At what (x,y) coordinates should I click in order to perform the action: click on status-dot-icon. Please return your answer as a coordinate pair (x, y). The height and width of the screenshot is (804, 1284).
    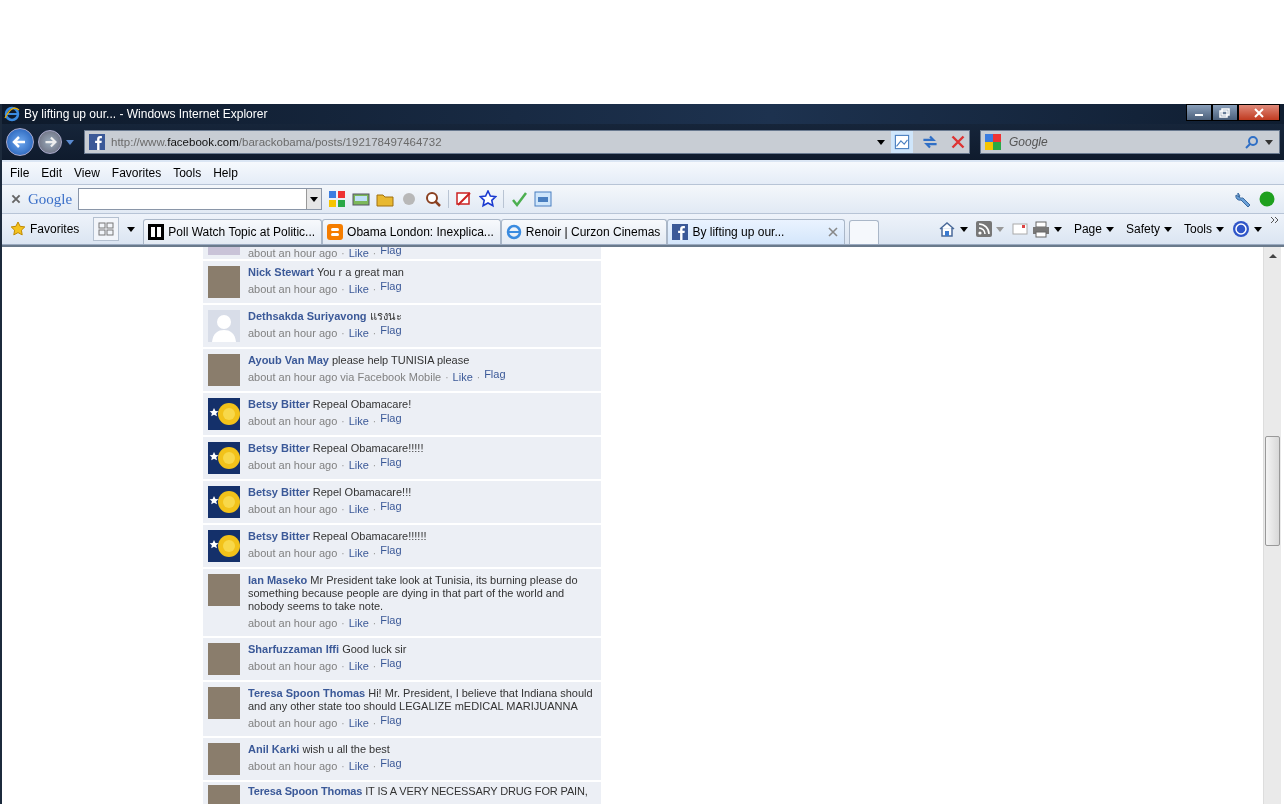
    Looking at the image, I should click on (1267, 199).